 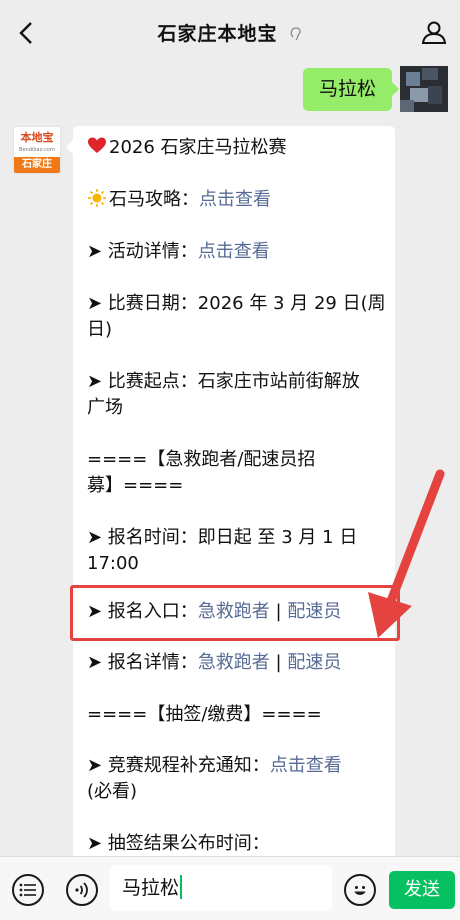 I want to click on title-wrap: 石家庄本地宝, so click(x=230, y=32).